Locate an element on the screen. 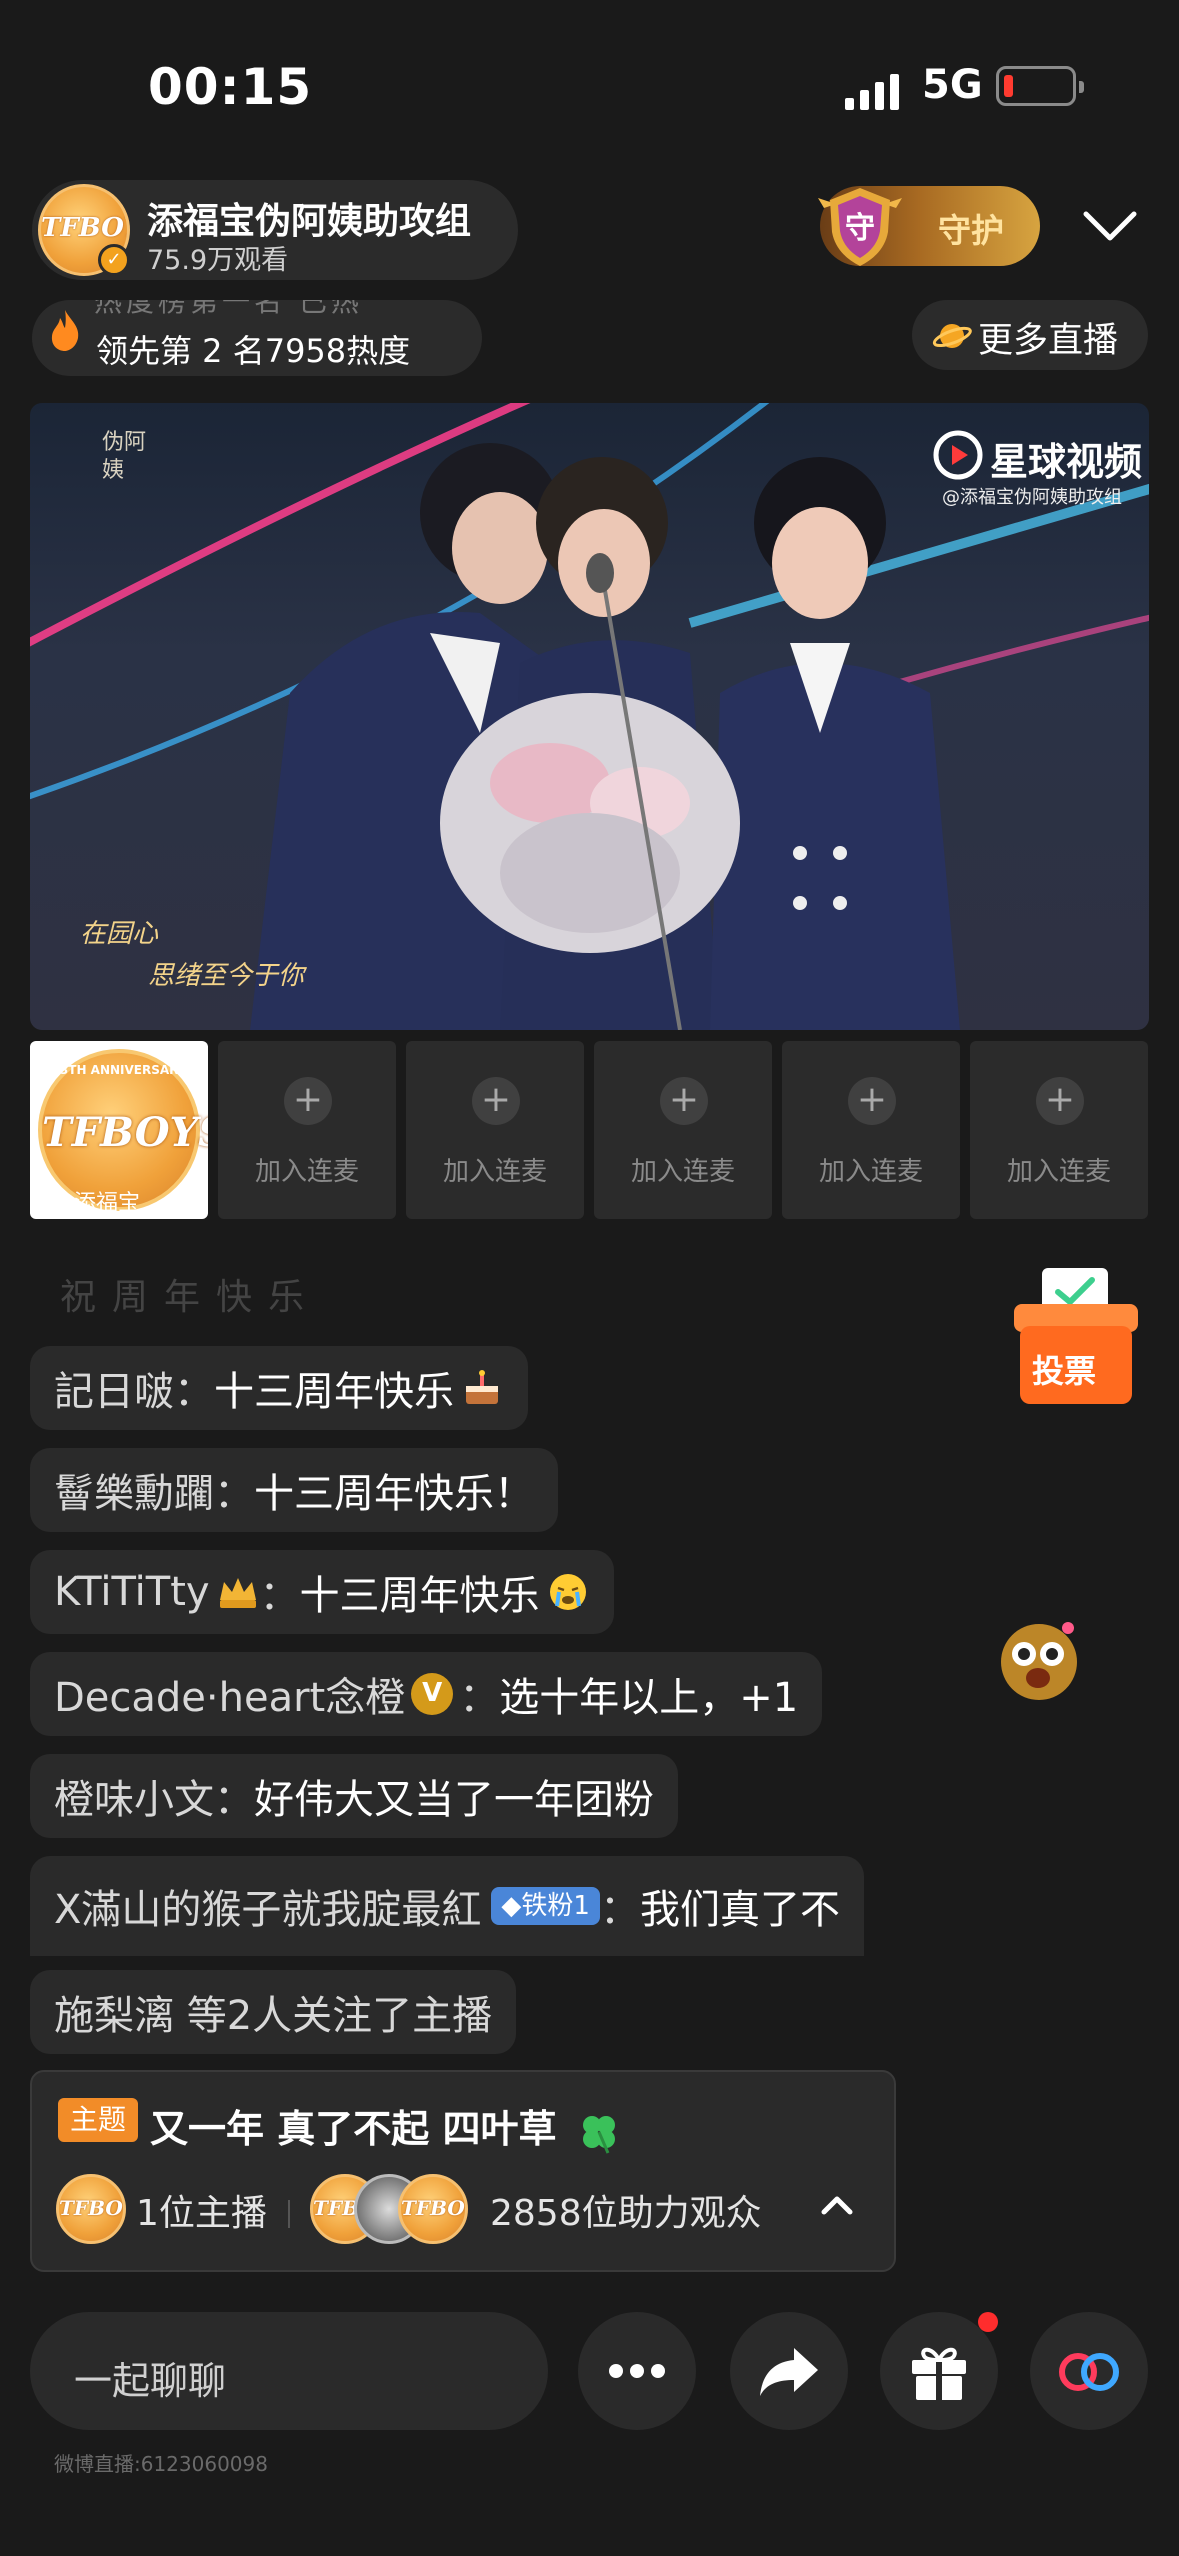 The image size is (1179, 2556). video-handle: @添福宝伪阿姨助攻组 is located at coordinates (1032, 497).